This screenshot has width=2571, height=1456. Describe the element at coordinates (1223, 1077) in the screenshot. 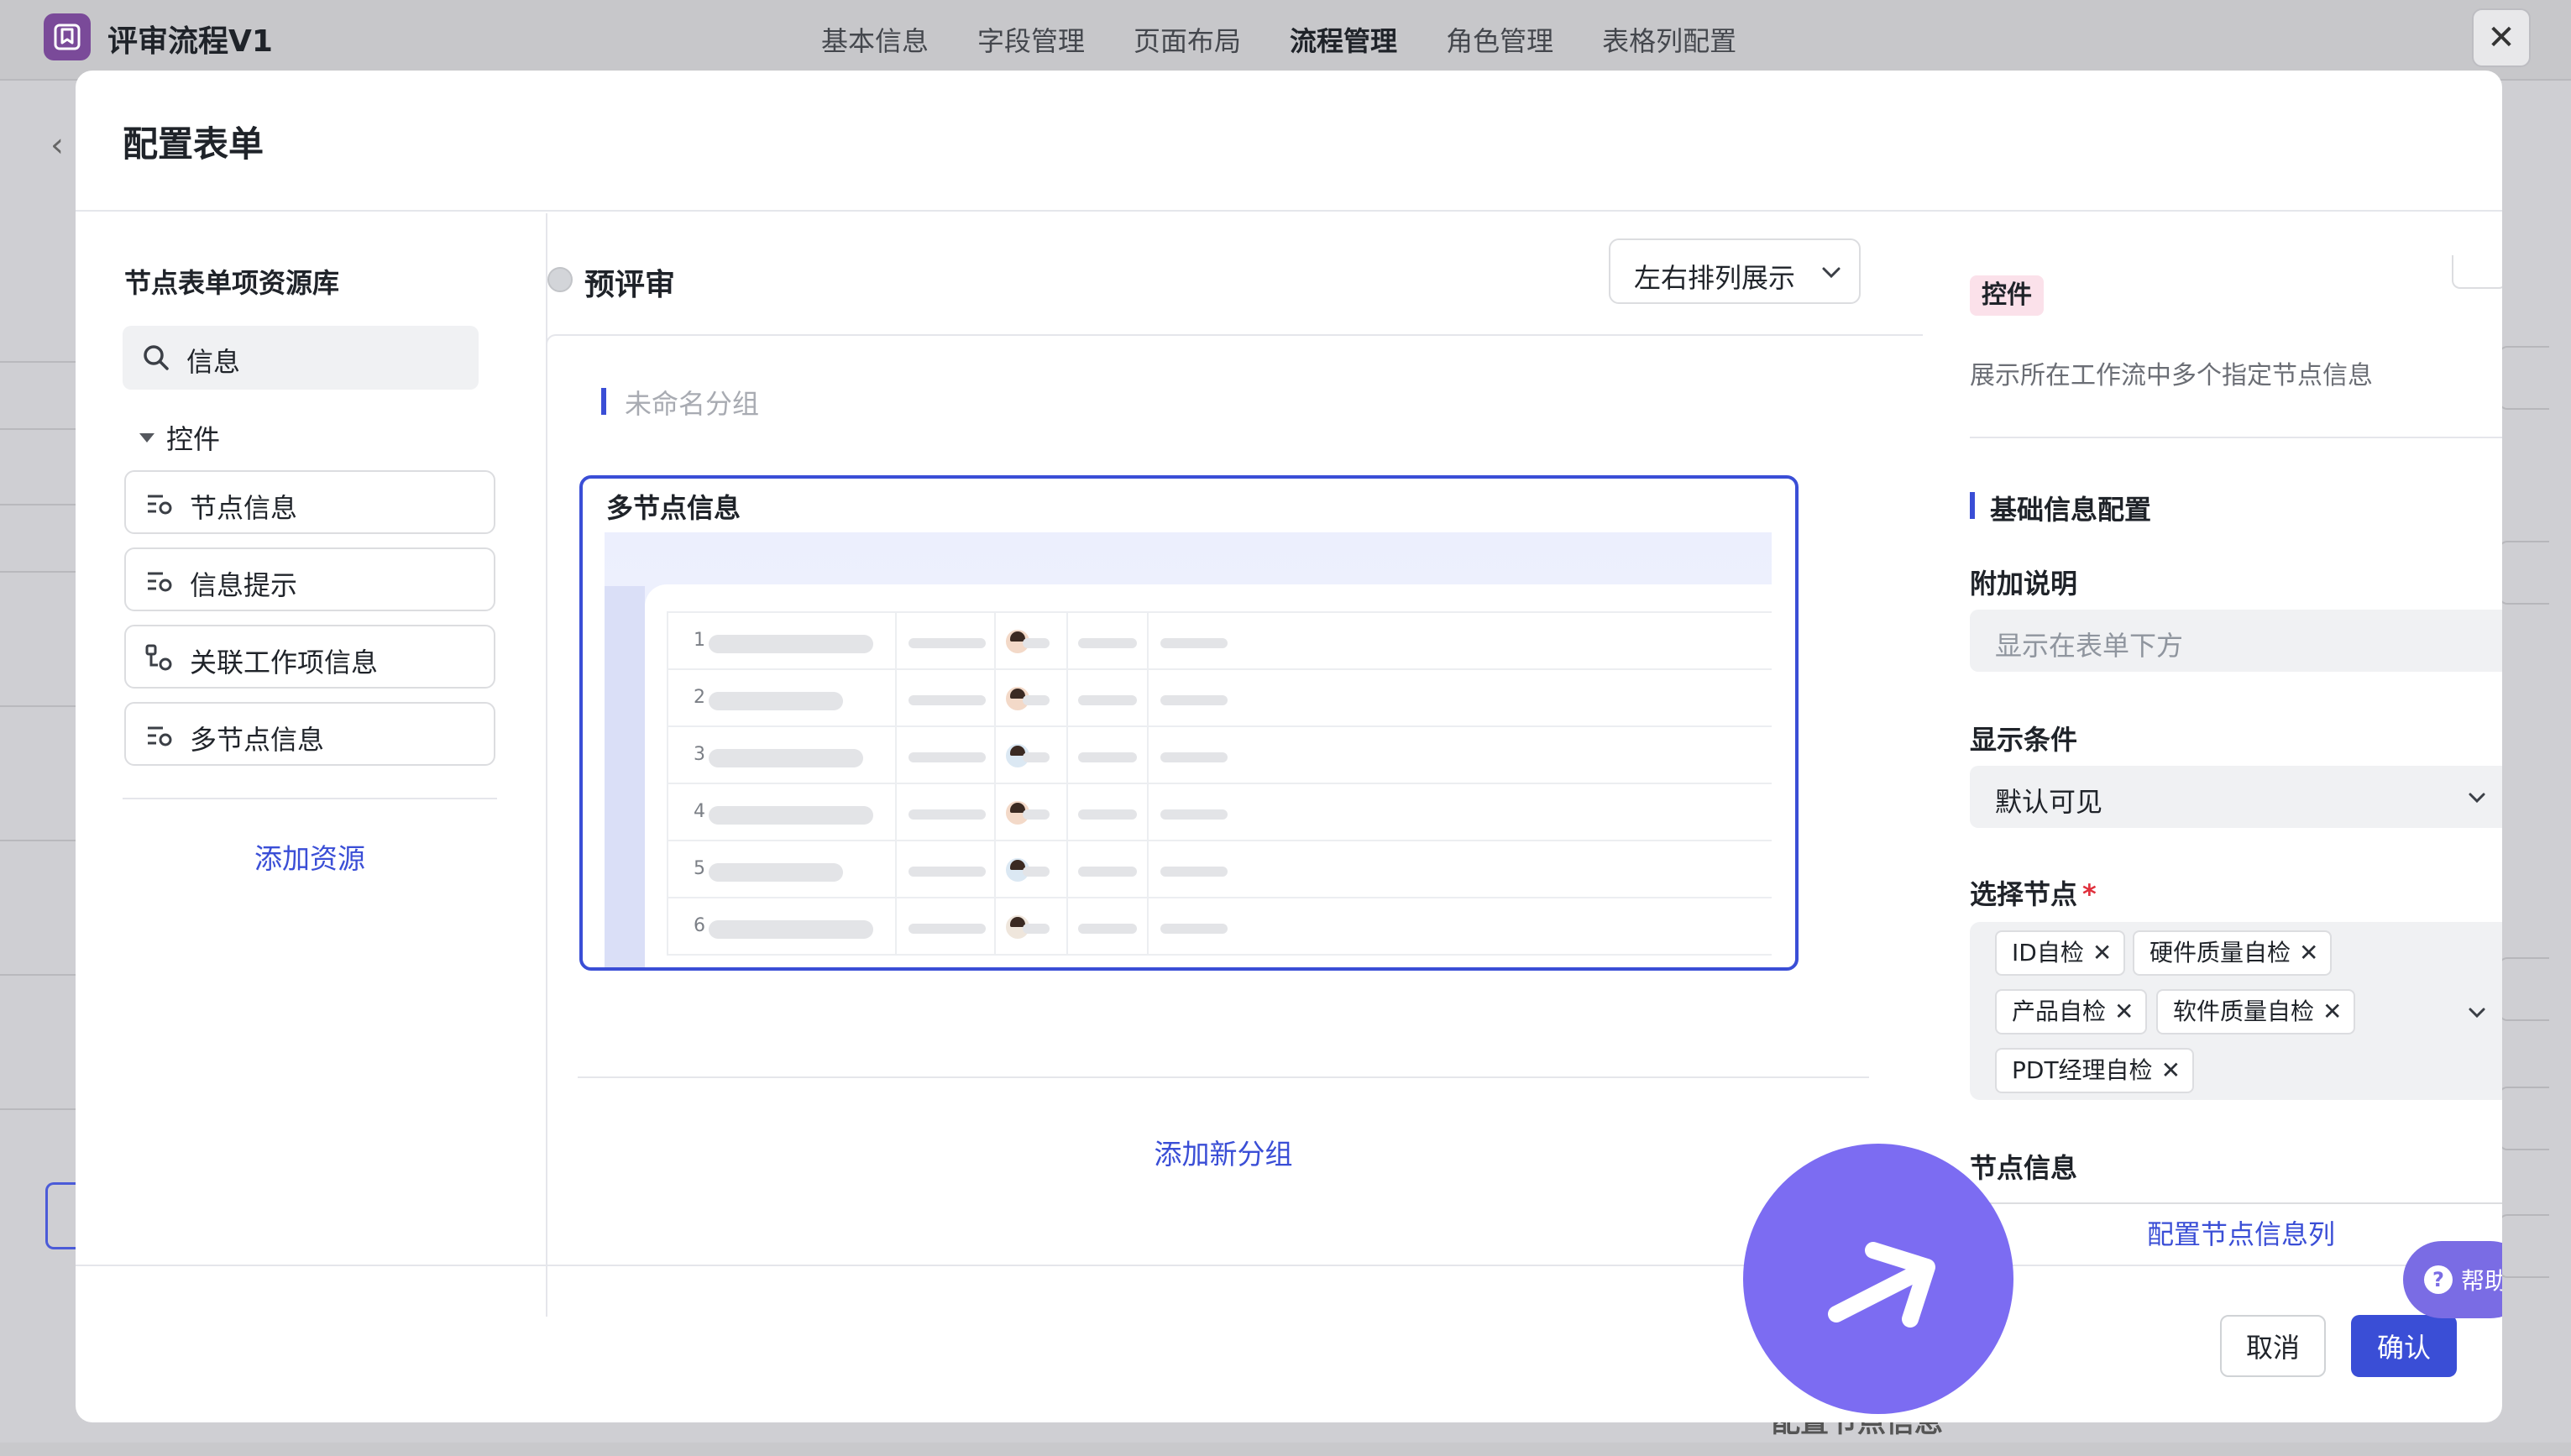

I see `canvas-divider` at that location.